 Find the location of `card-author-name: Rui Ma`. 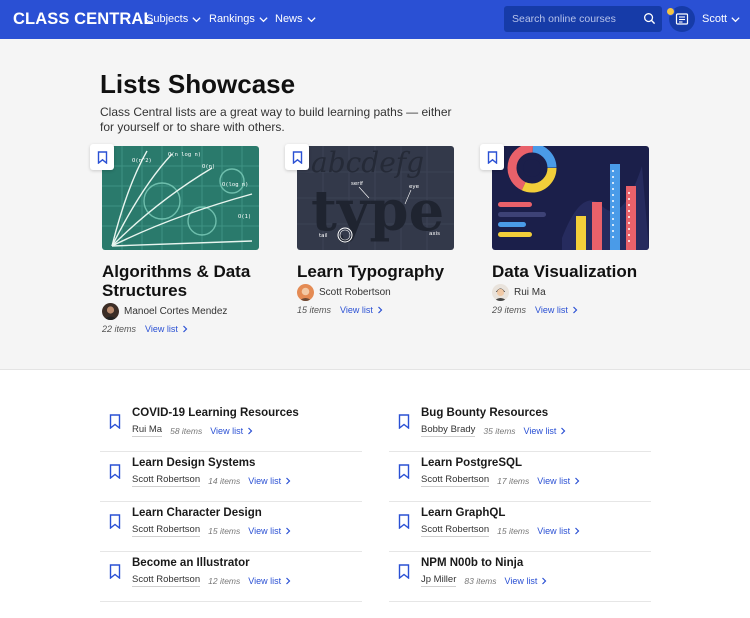

card-author-name: Rui Ma is located at coordinates (530, 292).